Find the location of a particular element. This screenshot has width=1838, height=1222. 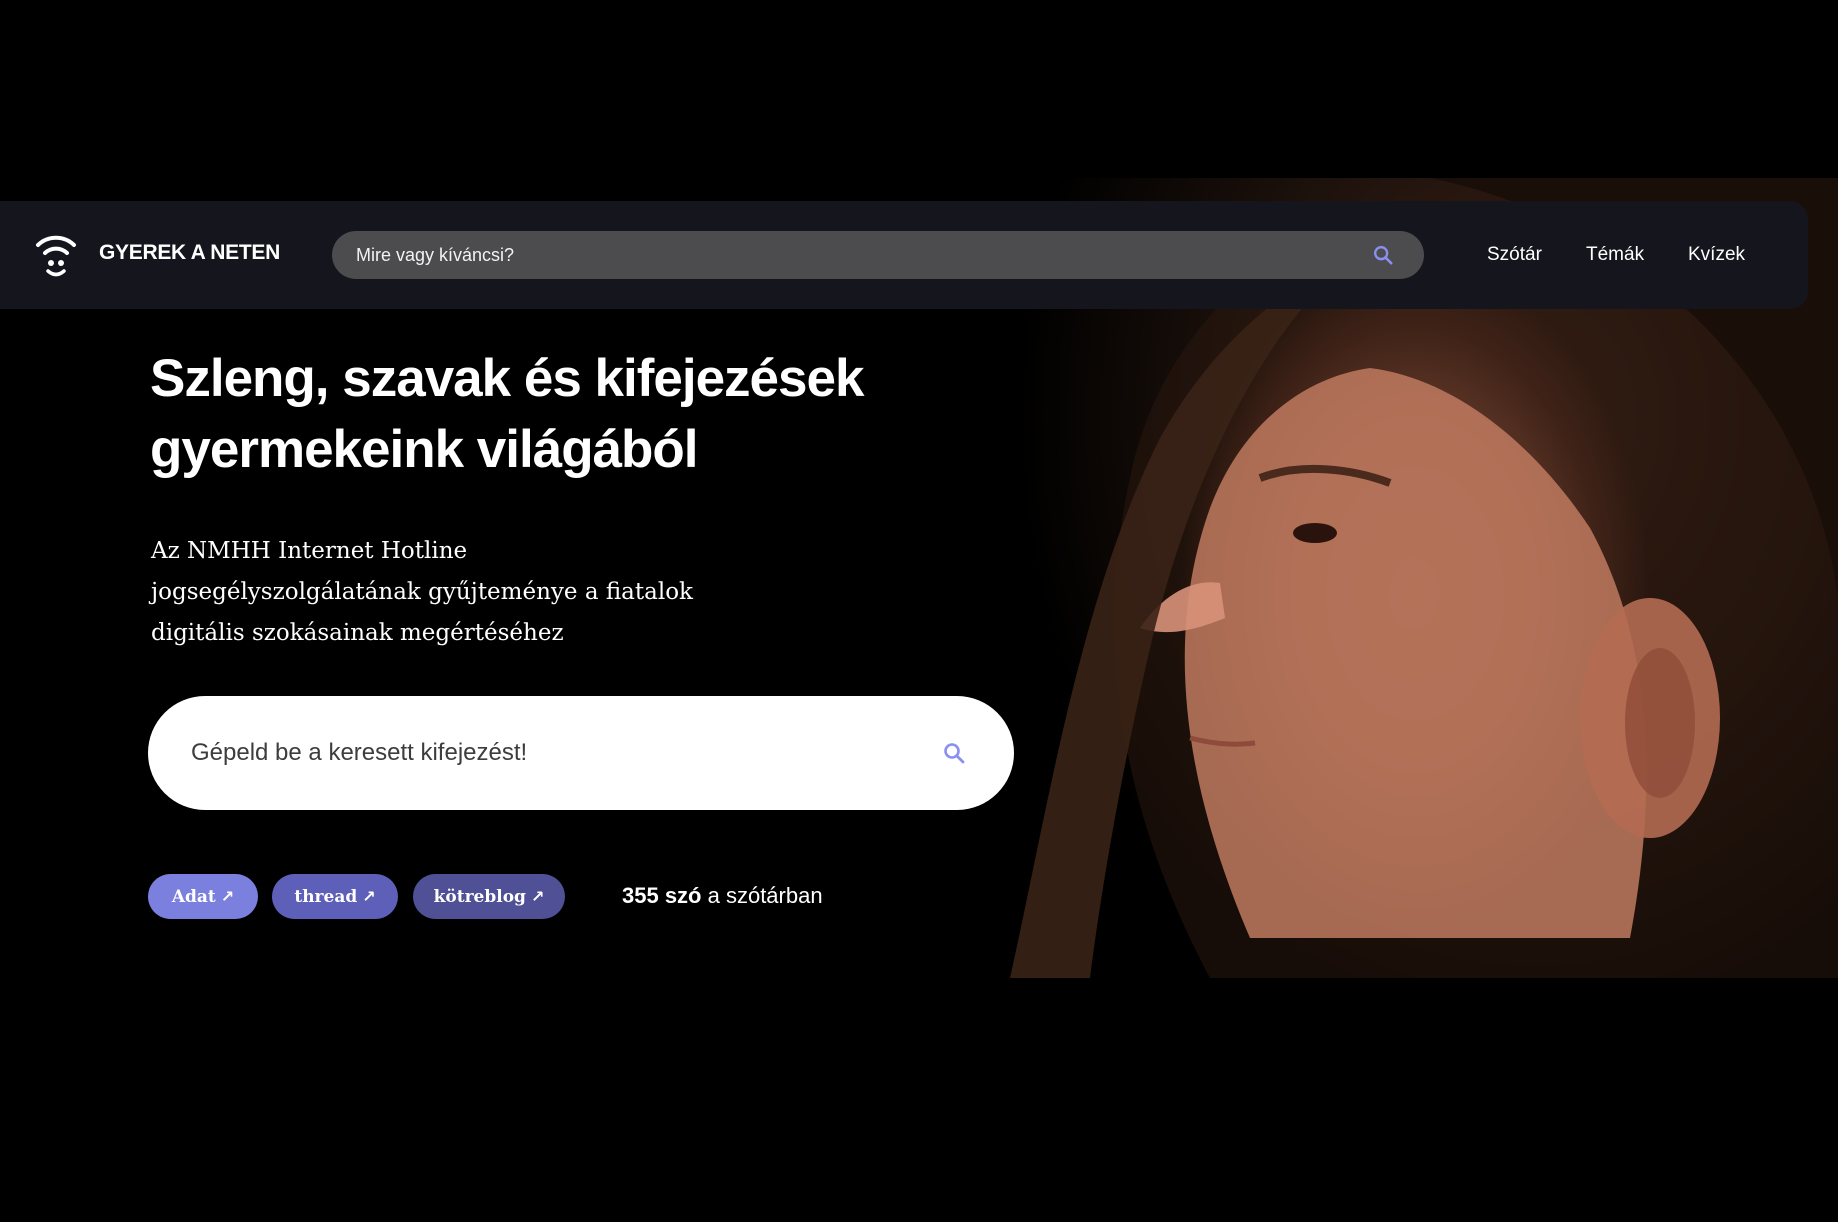

tag-label: thread is located at coordinates (326, 897).